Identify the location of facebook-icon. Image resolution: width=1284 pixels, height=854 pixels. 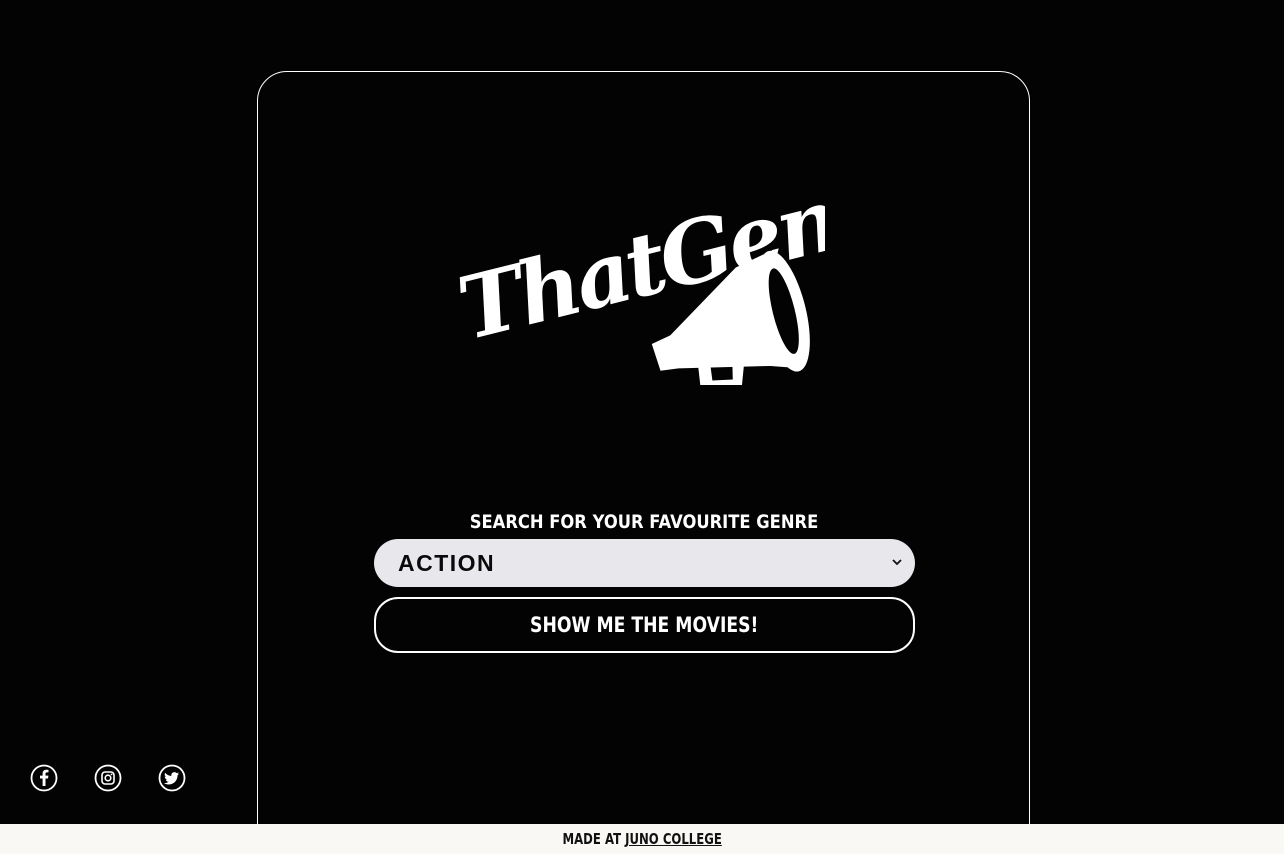
(44, 778).